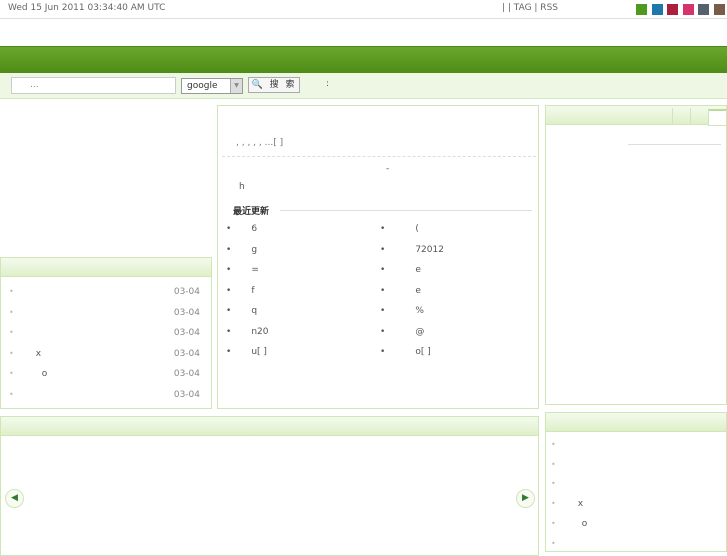 The width and height of the screenshot is (727, 556). What do you see at coordinates (717, 117) in the screenshot?
I see `tab-active` at bounding box center [717, 117].